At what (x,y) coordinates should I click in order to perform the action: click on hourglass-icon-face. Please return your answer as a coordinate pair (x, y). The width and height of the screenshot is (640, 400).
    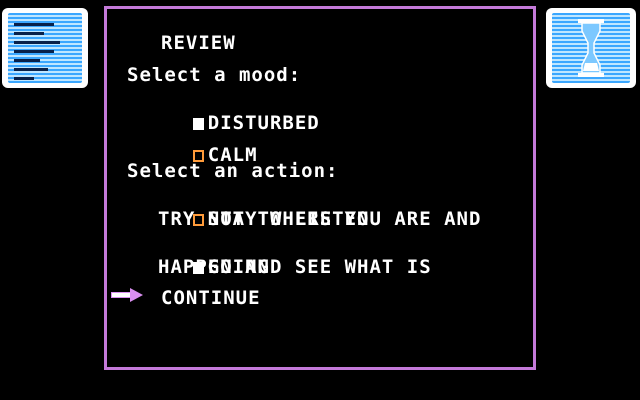
    Looking at the image, I should click on (591, 48).